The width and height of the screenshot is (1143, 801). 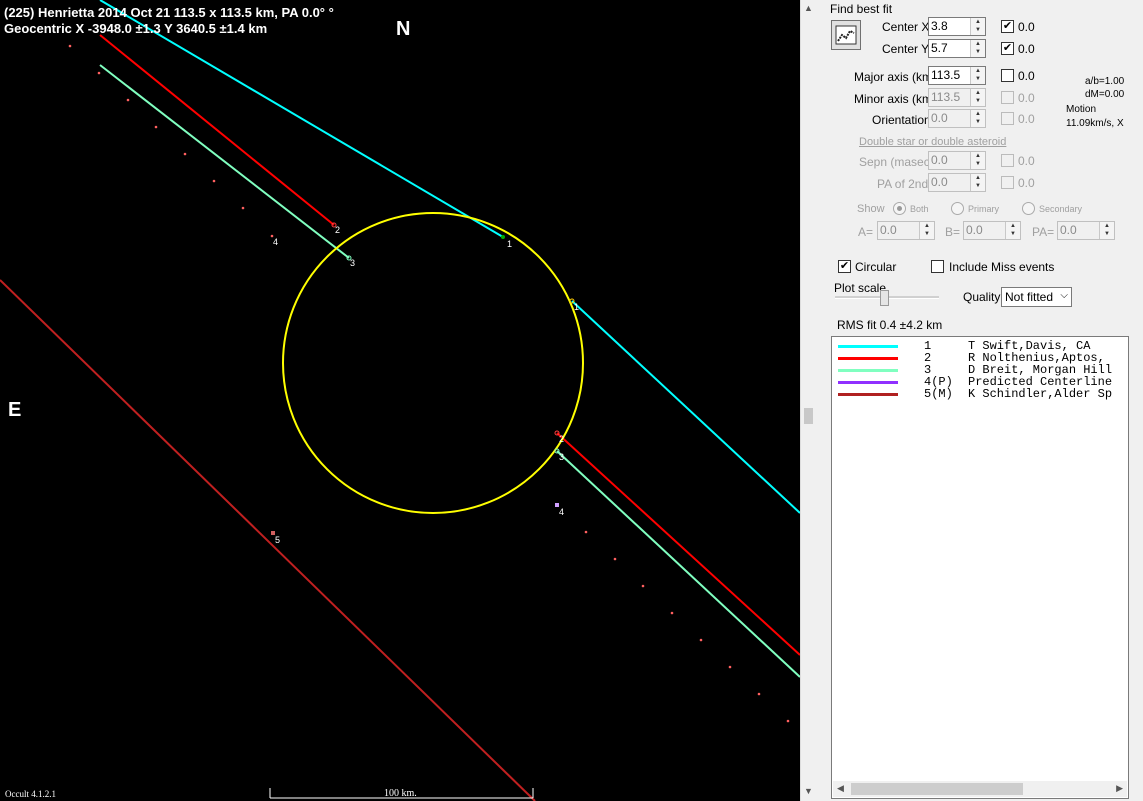 I want to click on dm-text: dM=0.00, so click(x=1105, y=94).